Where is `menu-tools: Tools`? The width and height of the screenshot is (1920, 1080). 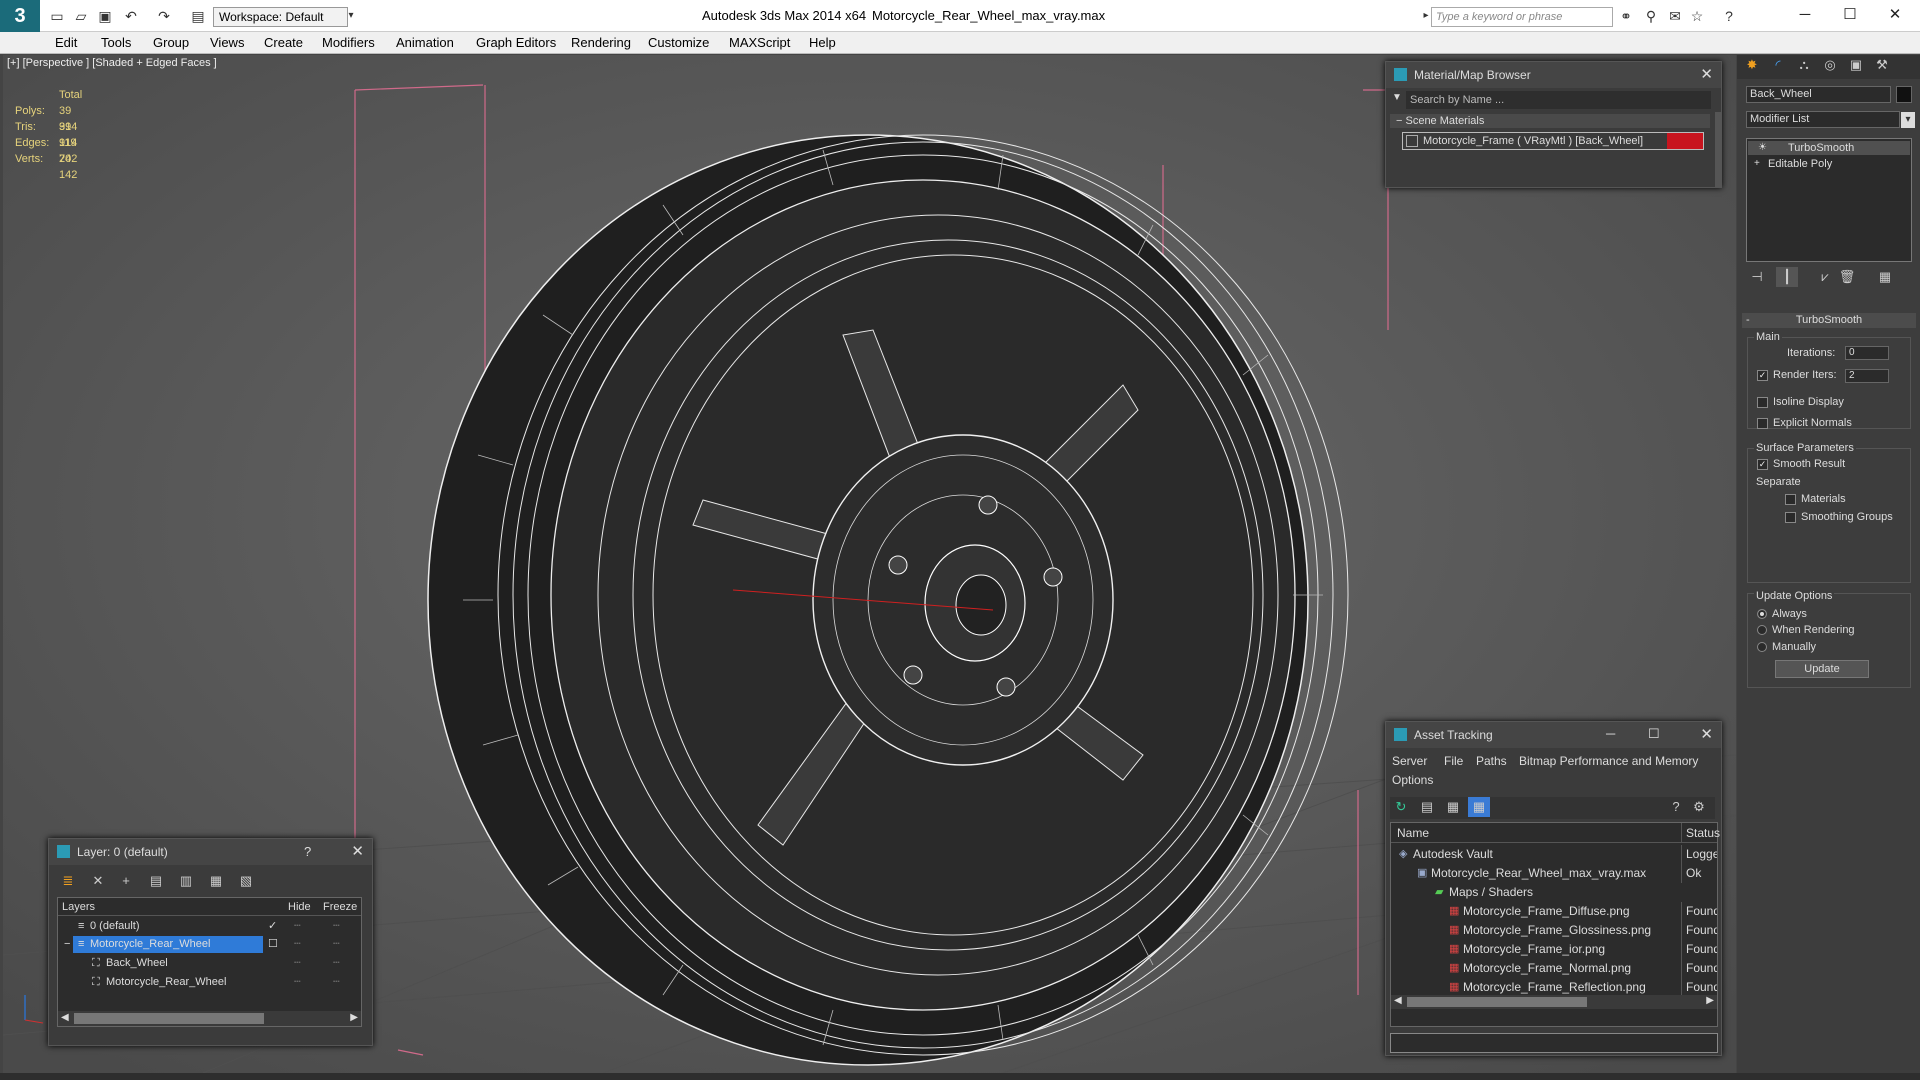
menu-tools: Tools is located at coordinates (116, 42).